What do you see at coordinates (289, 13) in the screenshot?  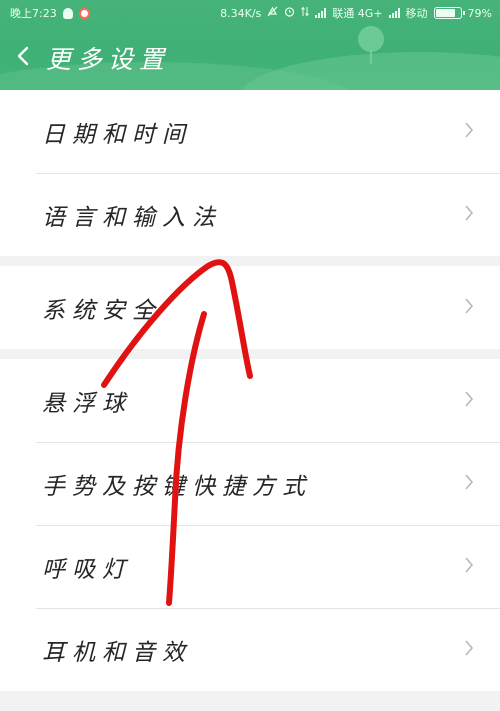 I see `alarm-icon` at bounding box center [289, 13].